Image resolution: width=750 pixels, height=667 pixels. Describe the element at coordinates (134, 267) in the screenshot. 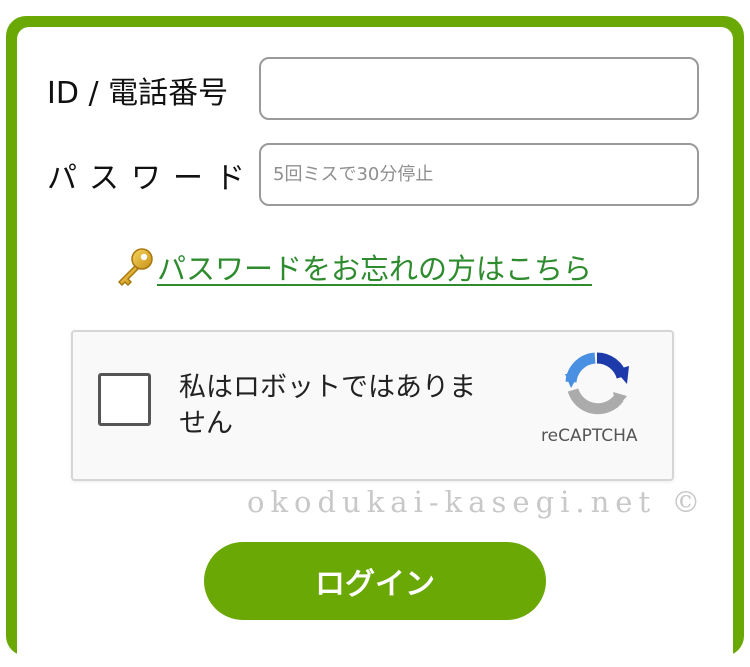

I see `key-icon` at that location.